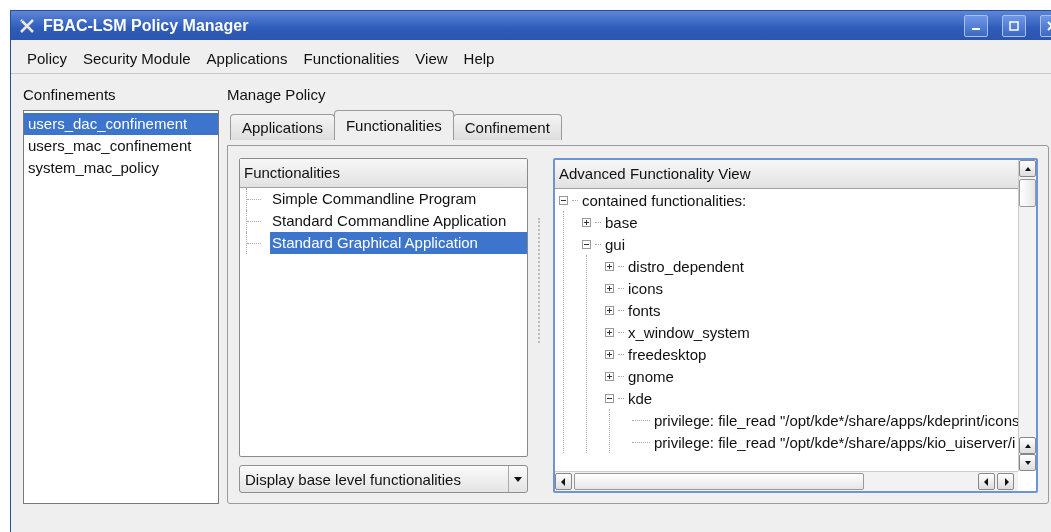  Describe the element at coordinates (398, 243) in the screenshot. I see `list-item: Standard Graphical Application` at that location.